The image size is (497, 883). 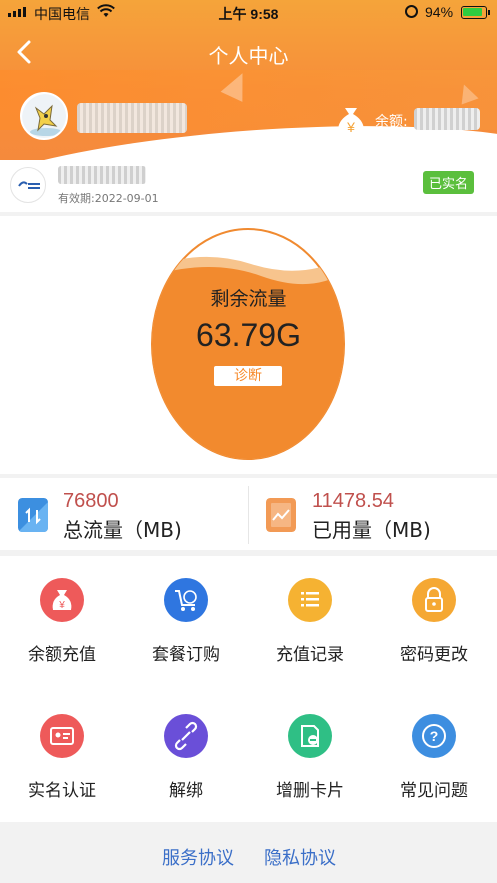 I want to click on menu-item-label: 套餐订购, so click(x=186, y=655).